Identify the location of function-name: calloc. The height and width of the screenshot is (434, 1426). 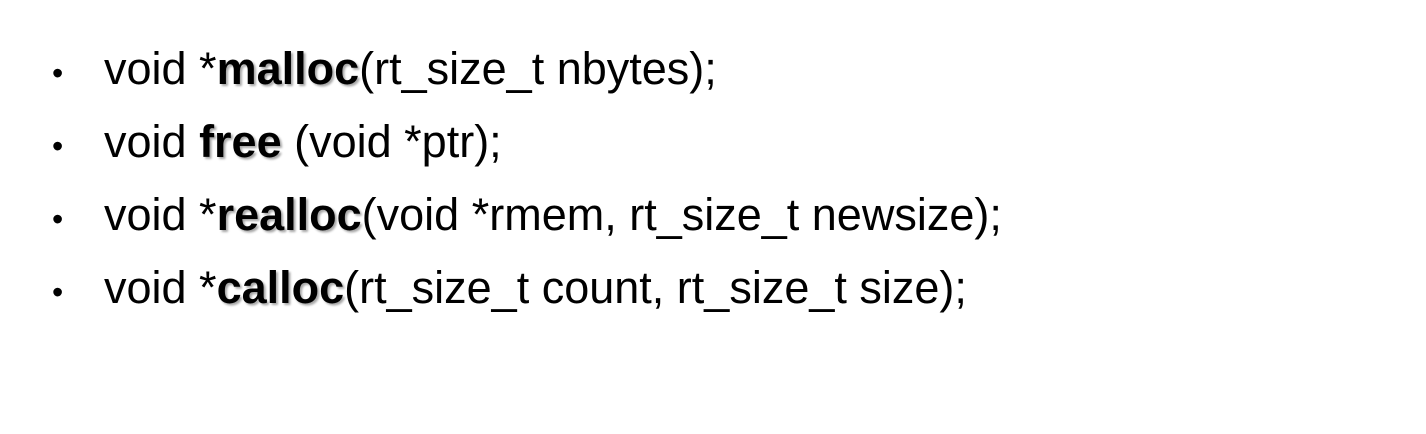
(280, 287).